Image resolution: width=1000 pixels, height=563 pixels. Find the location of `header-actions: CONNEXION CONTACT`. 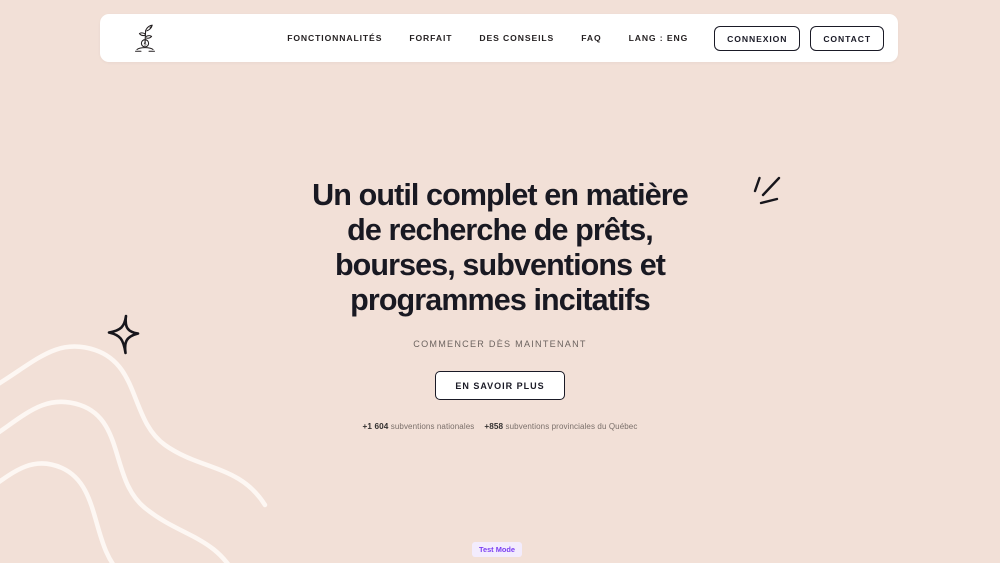

header-actions: CONNEXION CONTACT is located at coordinates (799, 38).